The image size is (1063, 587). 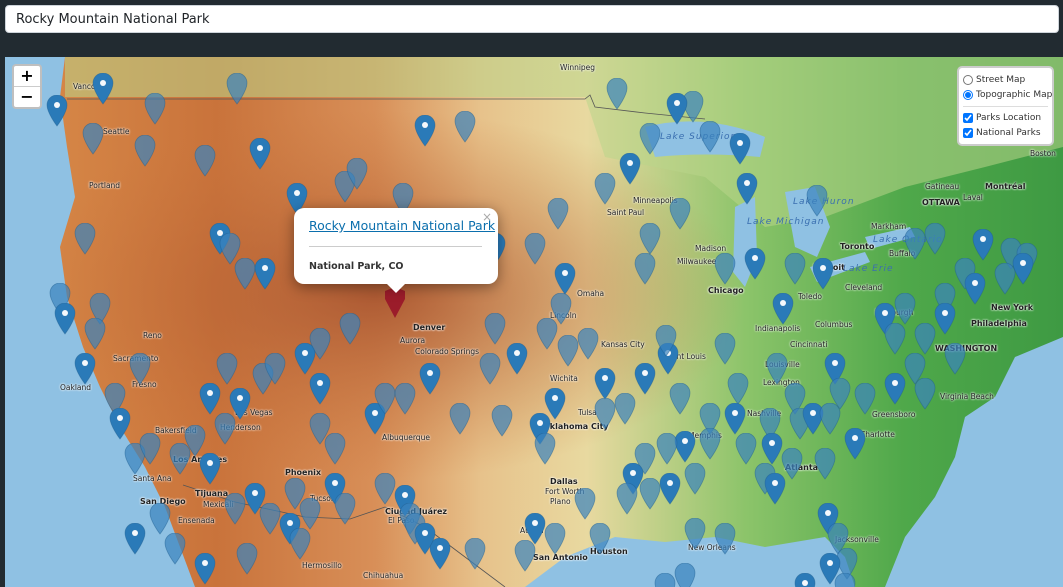 I want to click on layer-topographic-map: Topographic Map, so click(x=1007, y=94).